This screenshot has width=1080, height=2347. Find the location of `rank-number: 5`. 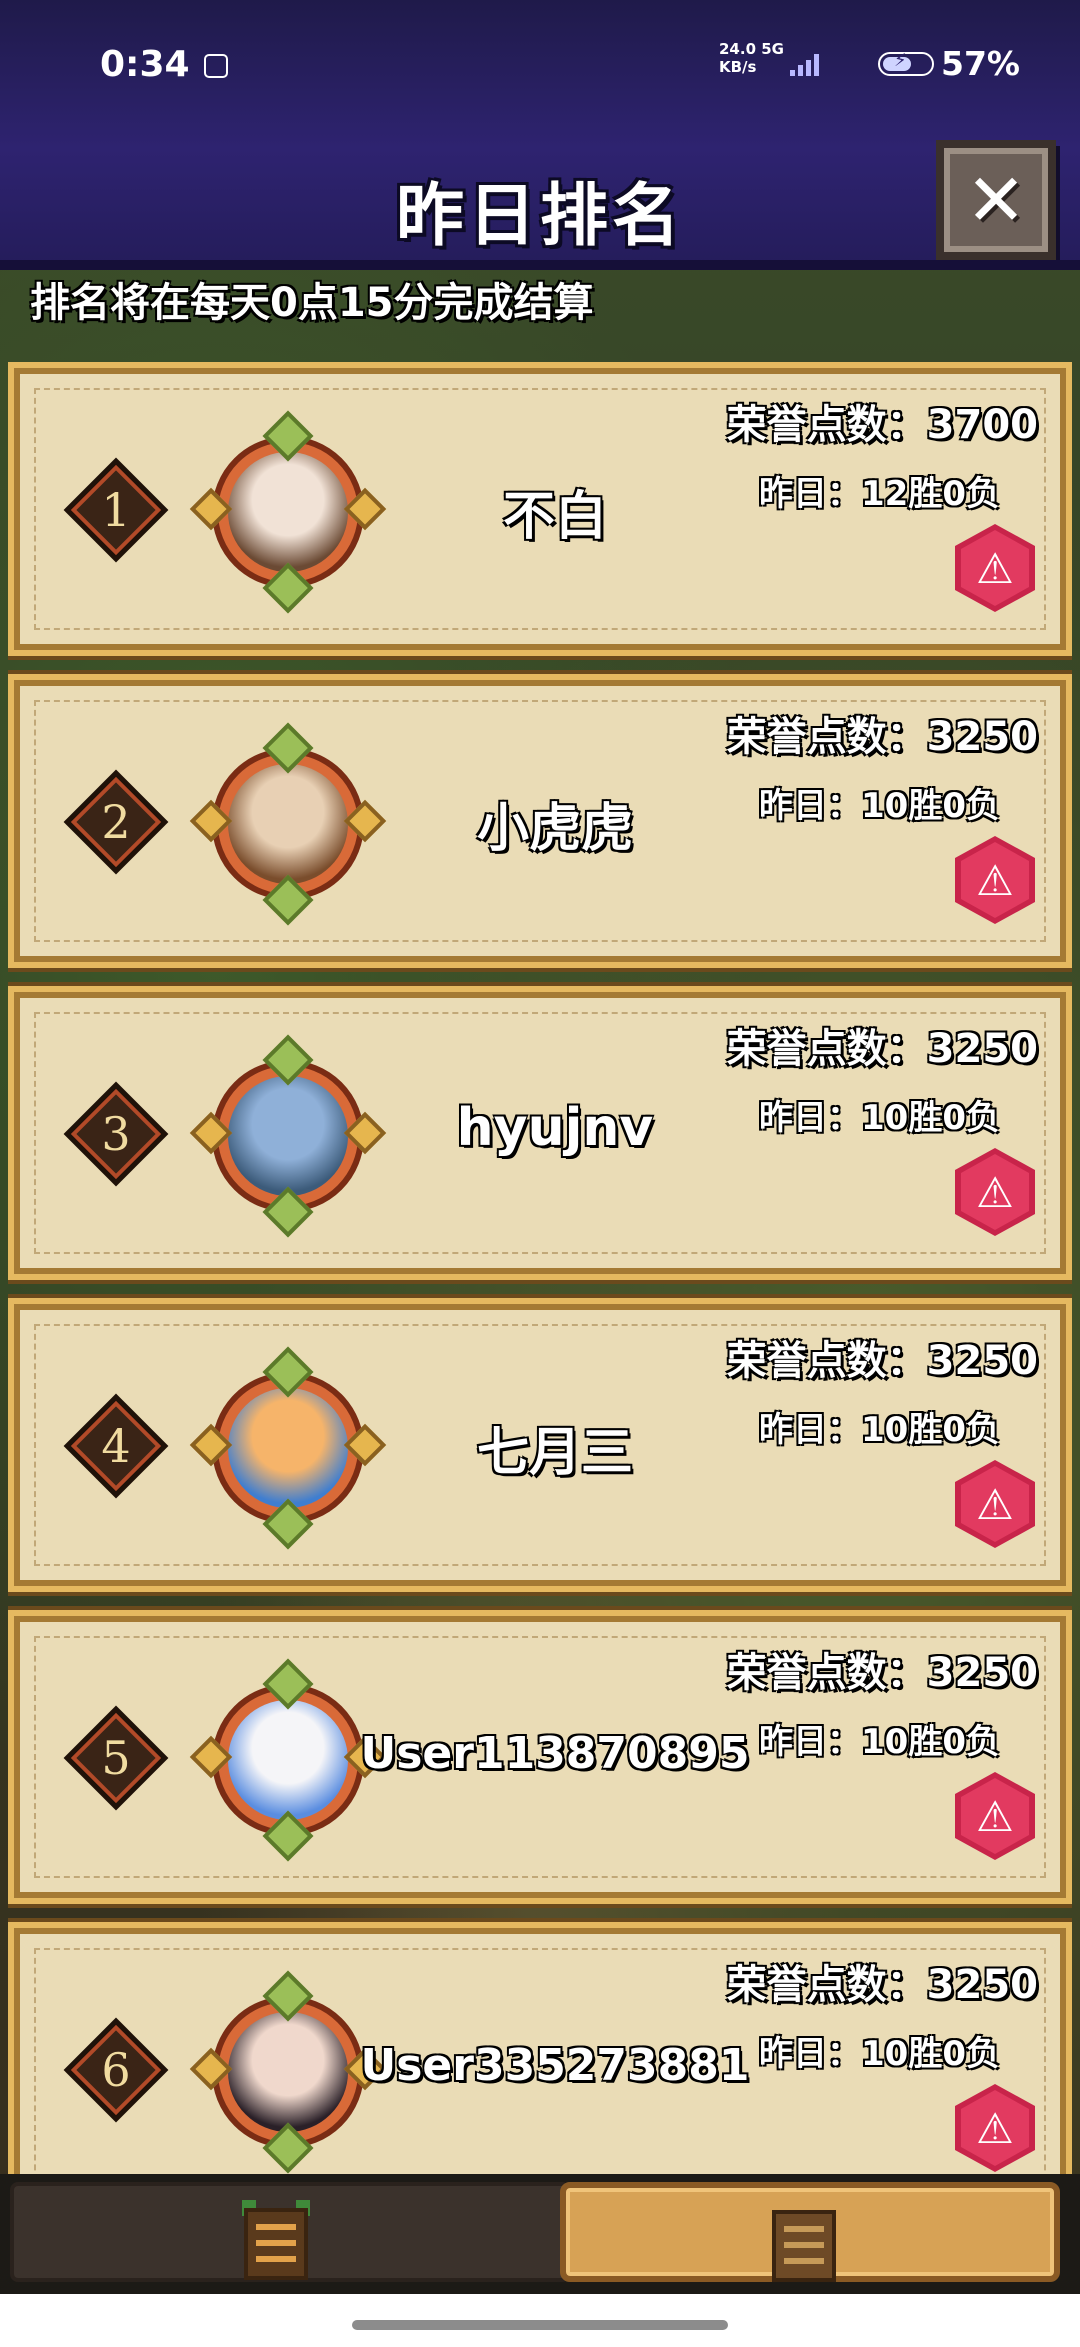

rank-number: 5 is located at coordinates (116, 1758).